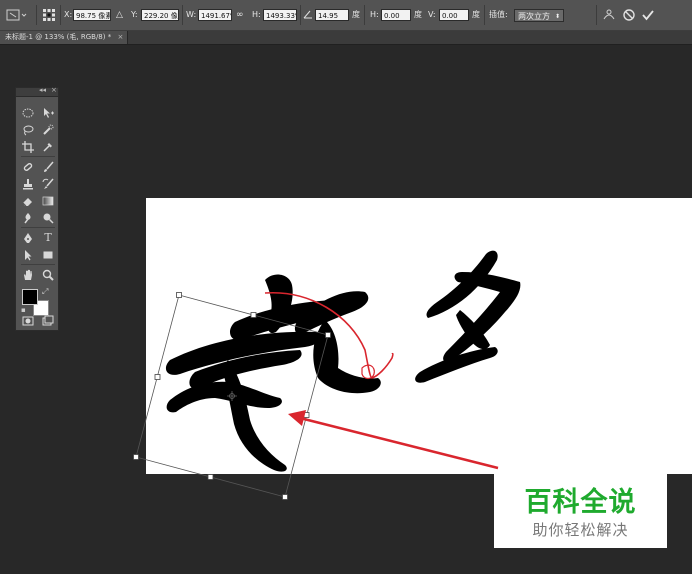  Describe the element at coordinates (580, 502) in the screenshot. I see `watermark-title: 百科全说` at that location.